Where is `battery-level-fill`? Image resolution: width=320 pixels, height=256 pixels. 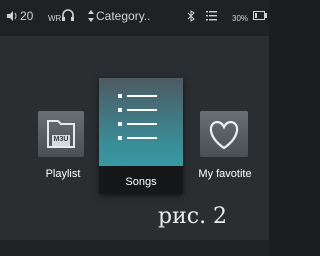 battery-level-fill is located at coordinates (256, 15).